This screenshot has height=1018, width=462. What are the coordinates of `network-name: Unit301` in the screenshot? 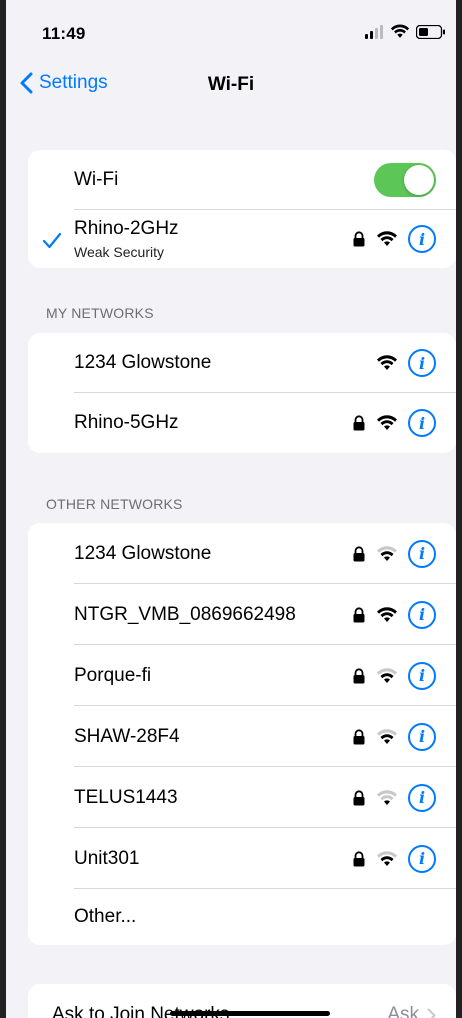 It's located at (107, 858).